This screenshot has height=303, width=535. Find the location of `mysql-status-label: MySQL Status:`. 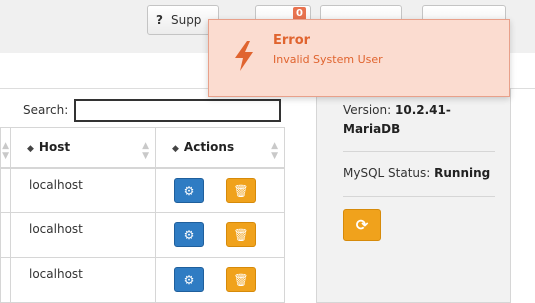

mysql-status-label: MySQL Status: is located at coordinates (387, 173).